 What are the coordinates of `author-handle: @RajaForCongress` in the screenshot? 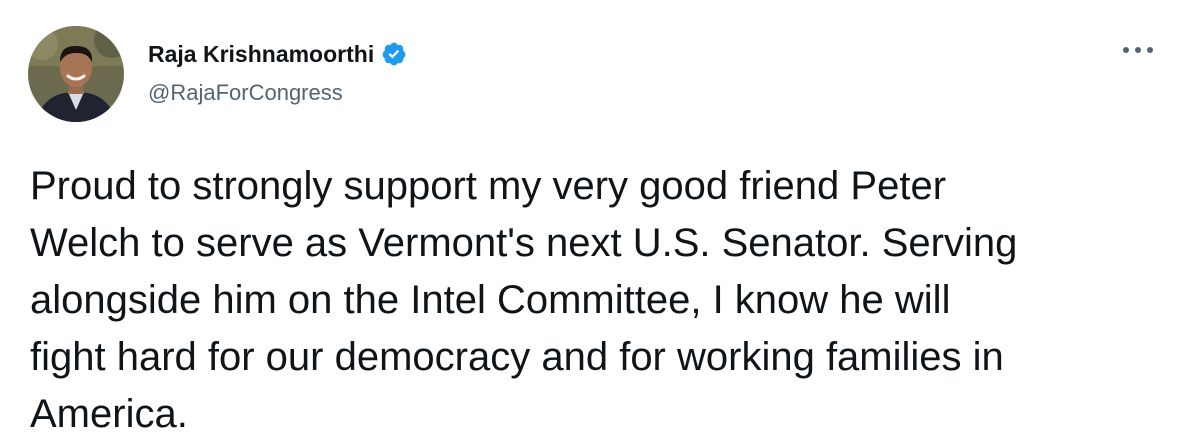 It's located at (245, 93).